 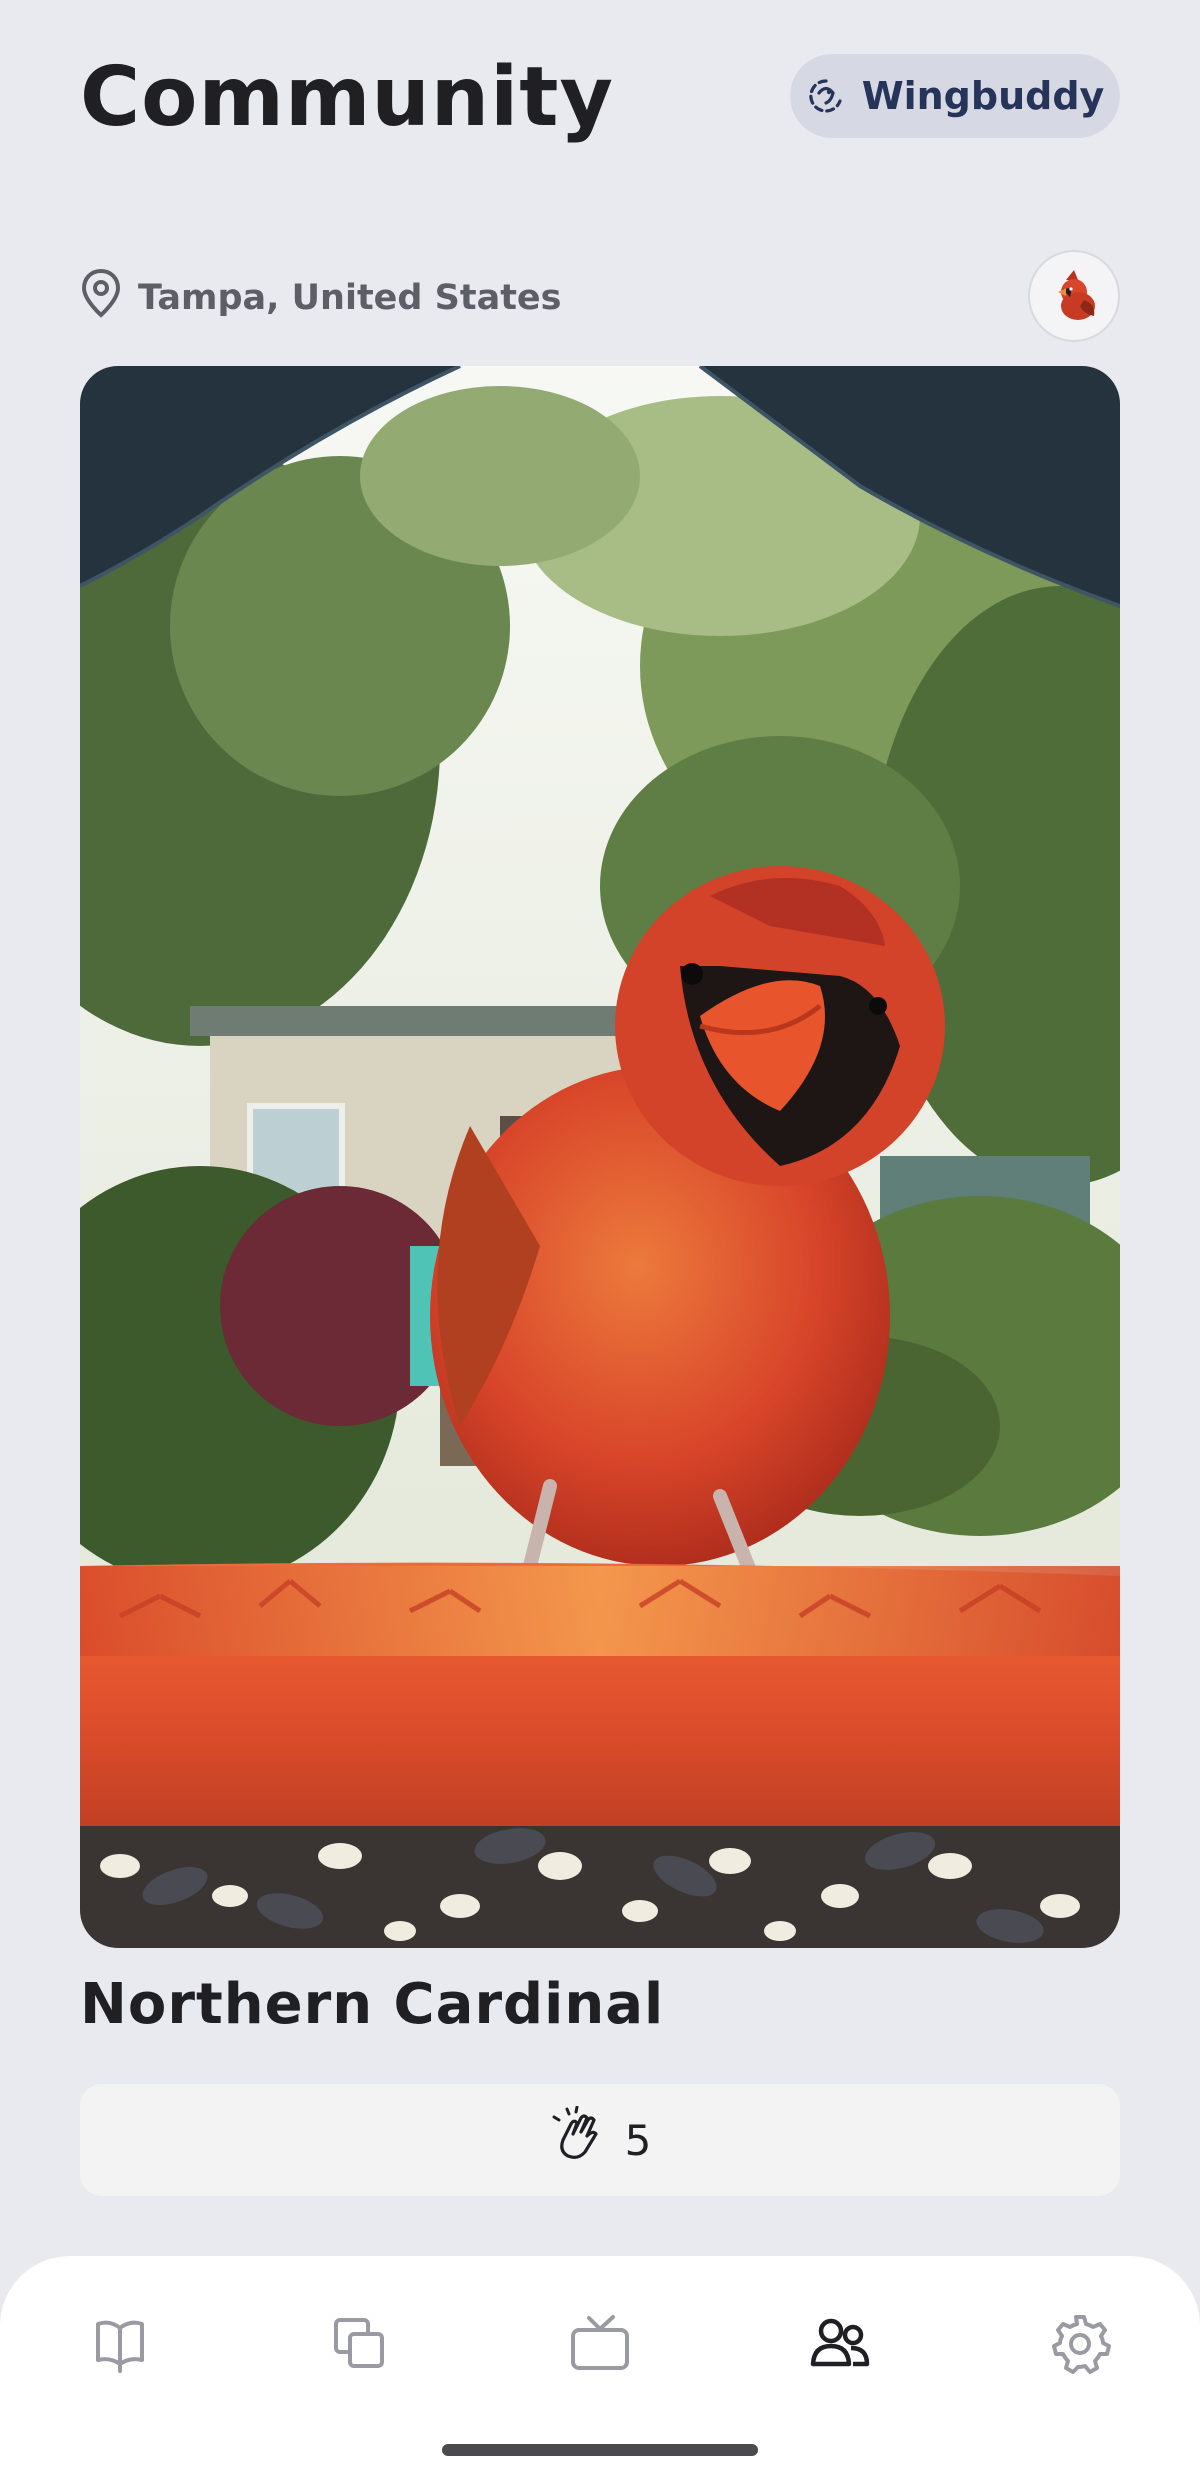 I want to click on clapping-hands-icon, so click(x=578, y=2139).